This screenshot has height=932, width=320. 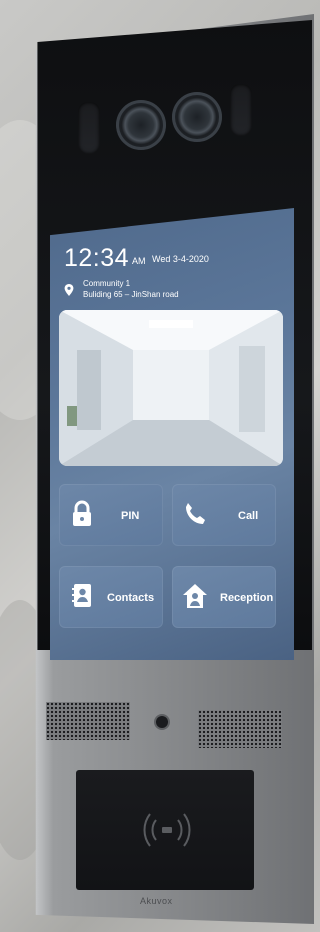 I want to click on location-community: Community 1, so click(x=107, y=283).